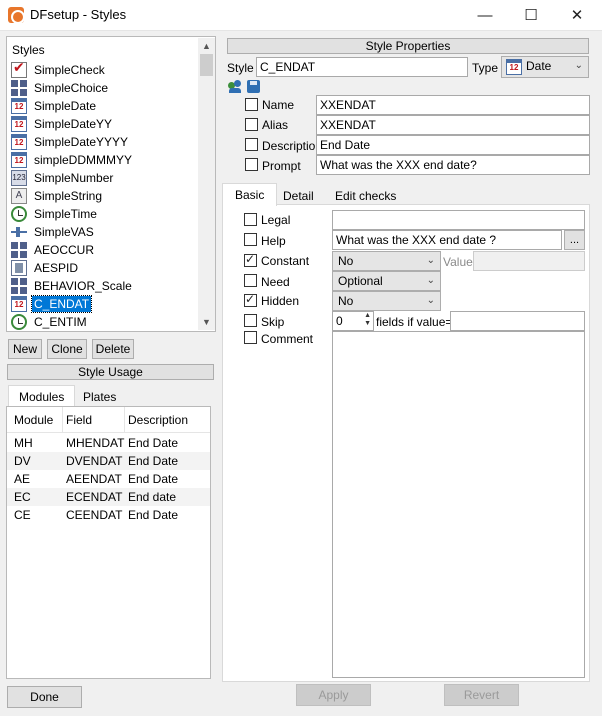 The image size is (602, 716). Describe the element at coordinates (253, 86) in the screenshot. I see `save-icon` at that location.